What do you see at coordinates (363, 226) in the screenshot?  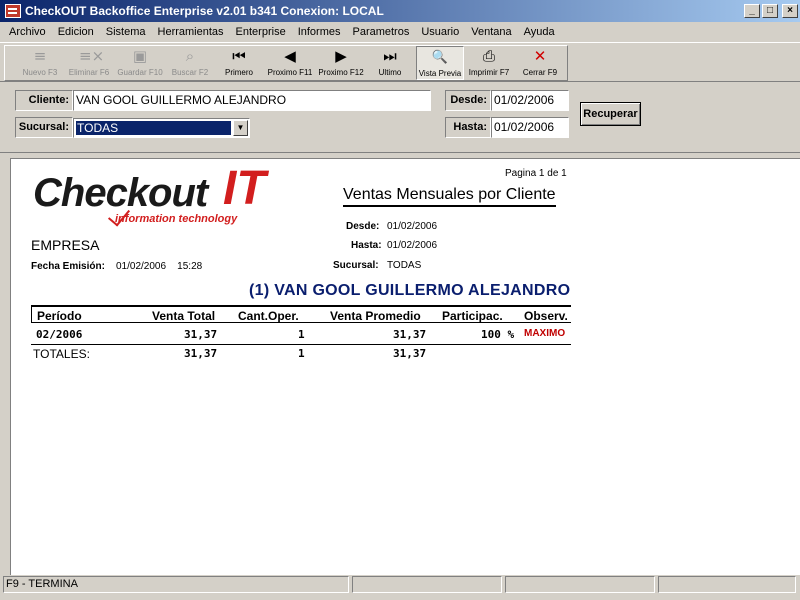 I see `report-desde-label: Desde:` at bounding box center [363, 226].